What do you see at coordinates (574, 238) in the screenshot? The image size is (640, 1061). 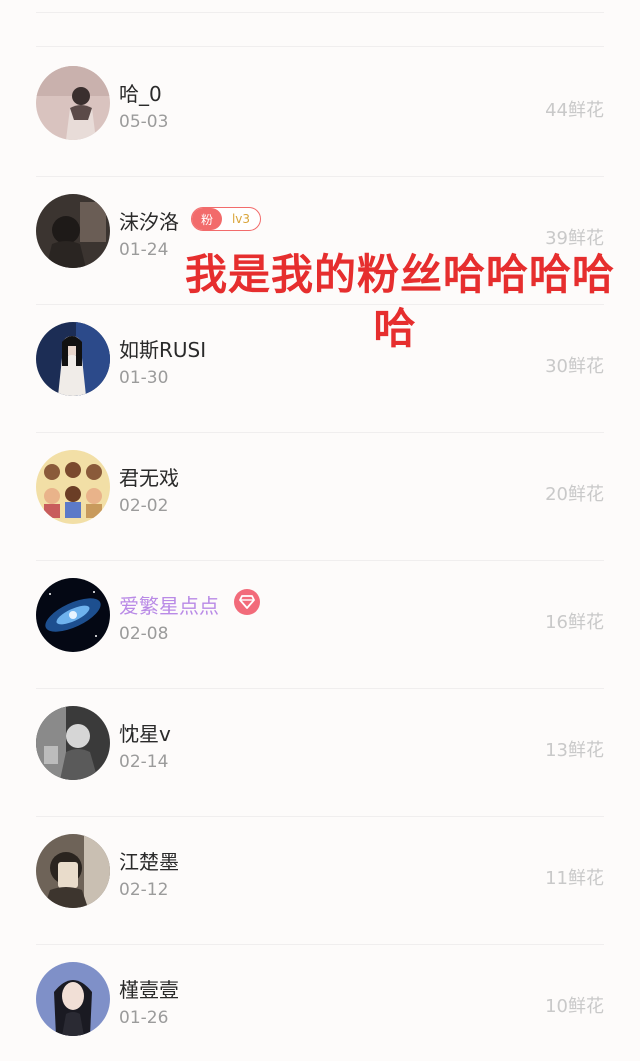 I see `flower-count: 39鲜花` at bounding box center [574, 238].